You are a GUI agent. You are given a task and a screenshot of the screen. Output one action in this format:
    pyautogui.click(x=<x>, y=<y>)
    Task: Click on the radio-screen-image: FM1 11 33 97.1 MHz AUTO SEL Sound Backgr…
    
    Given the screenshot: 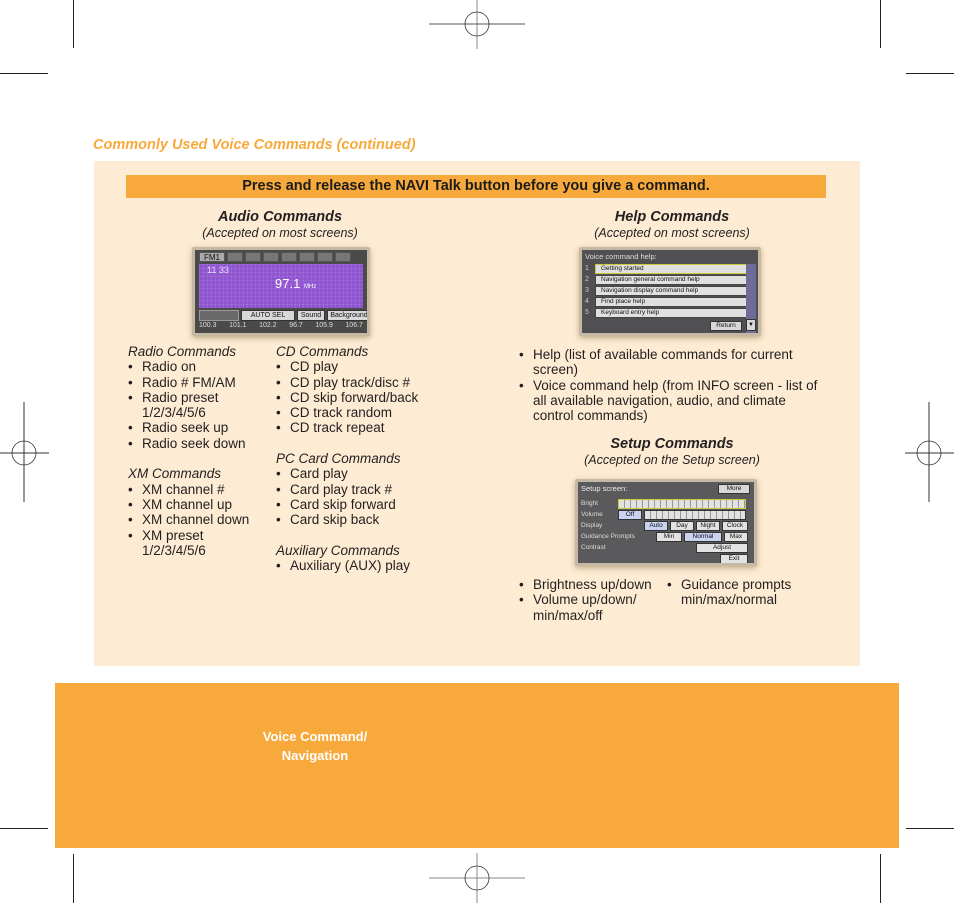 What is the action you would take?
    pyautogui.click(x=281, y=291)
    